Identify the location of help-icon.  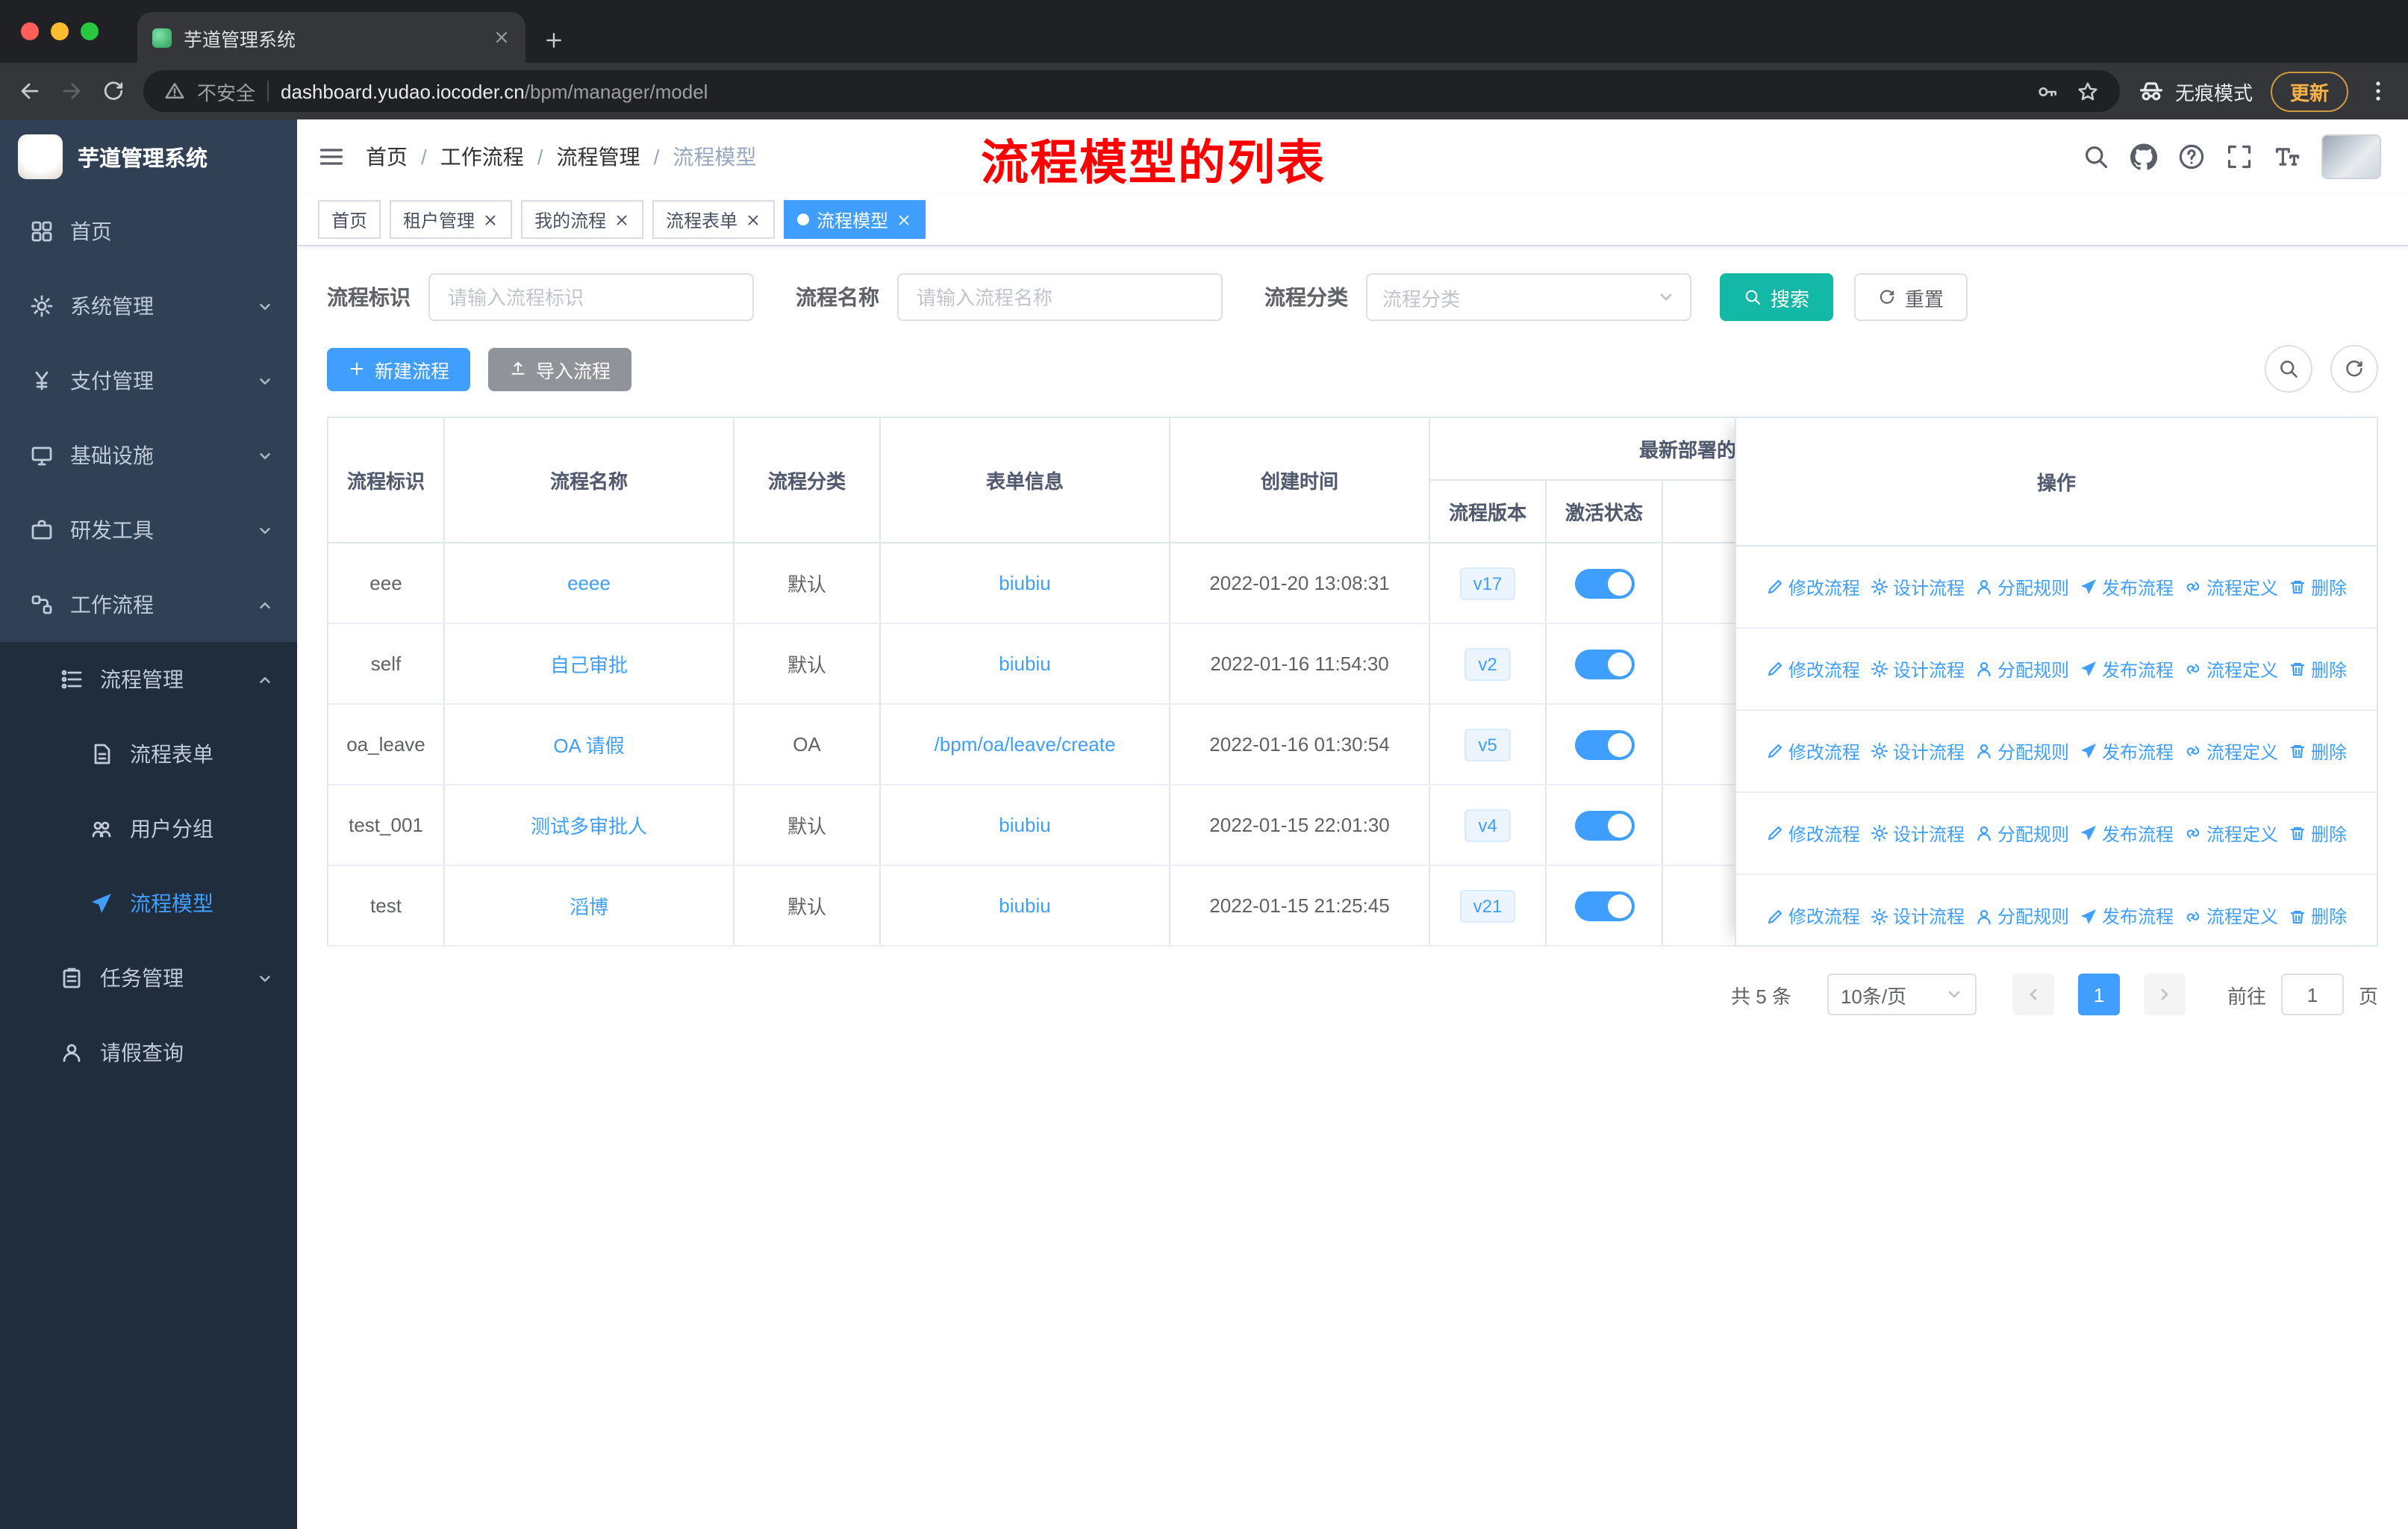
(2191, 156).